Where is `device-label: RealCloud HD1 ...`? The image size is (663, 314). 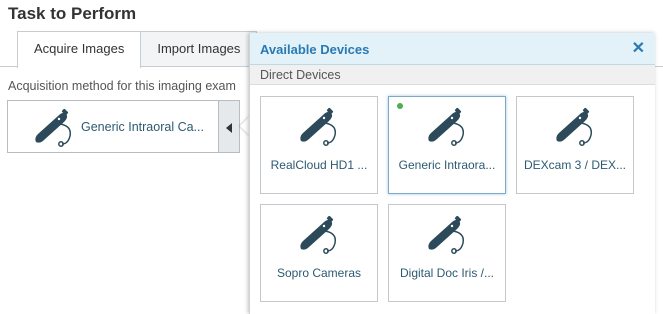 device-label: RealCloud HD1 ... is located at coordinates (319, 165).